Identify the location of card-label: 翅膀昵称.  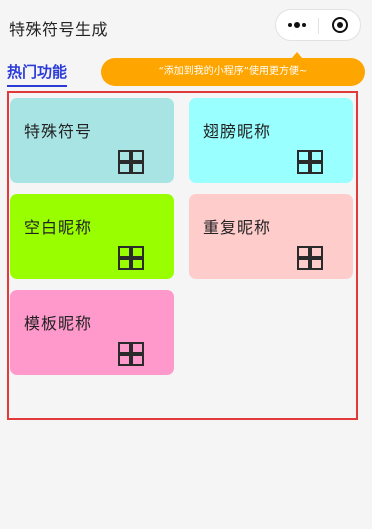
(237, 131).